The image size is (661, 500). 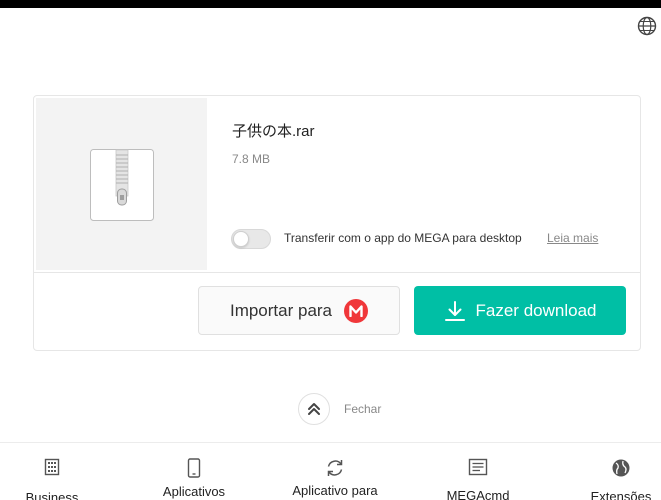 I want to click on footer-label-extensions: Extensões, so click(x=621, y=494).